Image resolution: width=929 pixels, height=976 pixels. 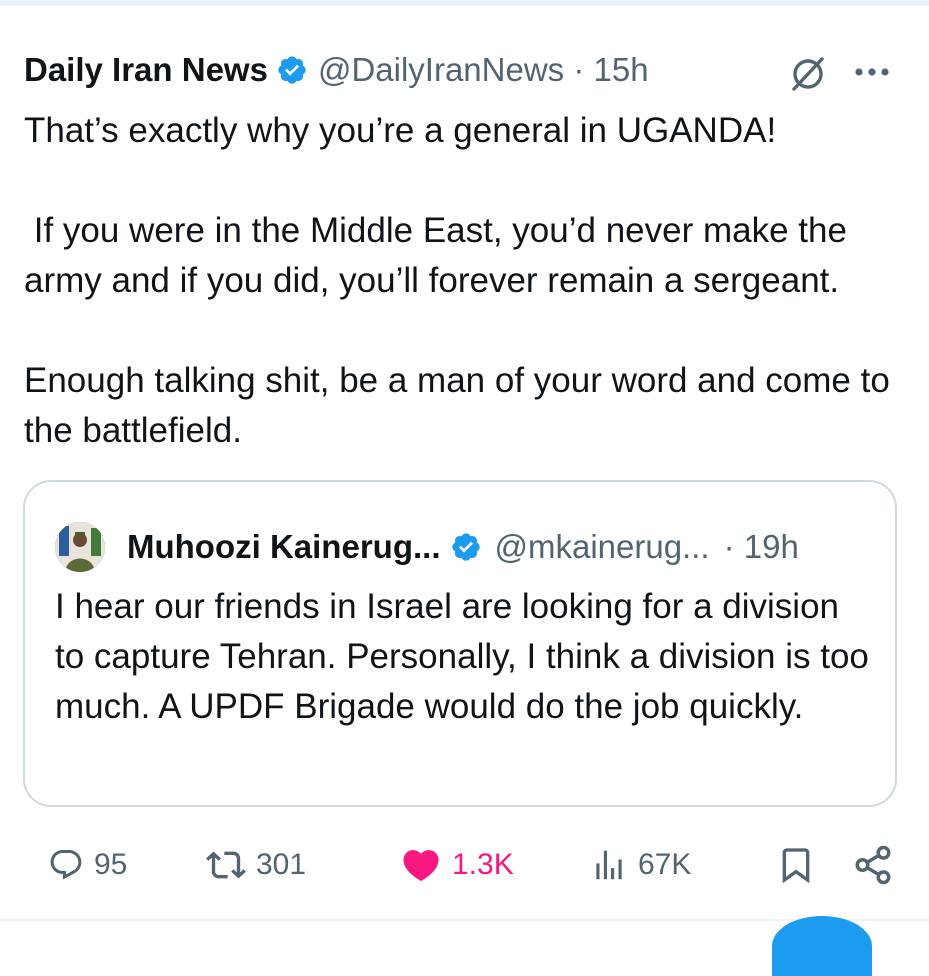 What do you see at coordinates (464, 920) in the screenshot?
I see `divider` at bounding box center [464, 920].